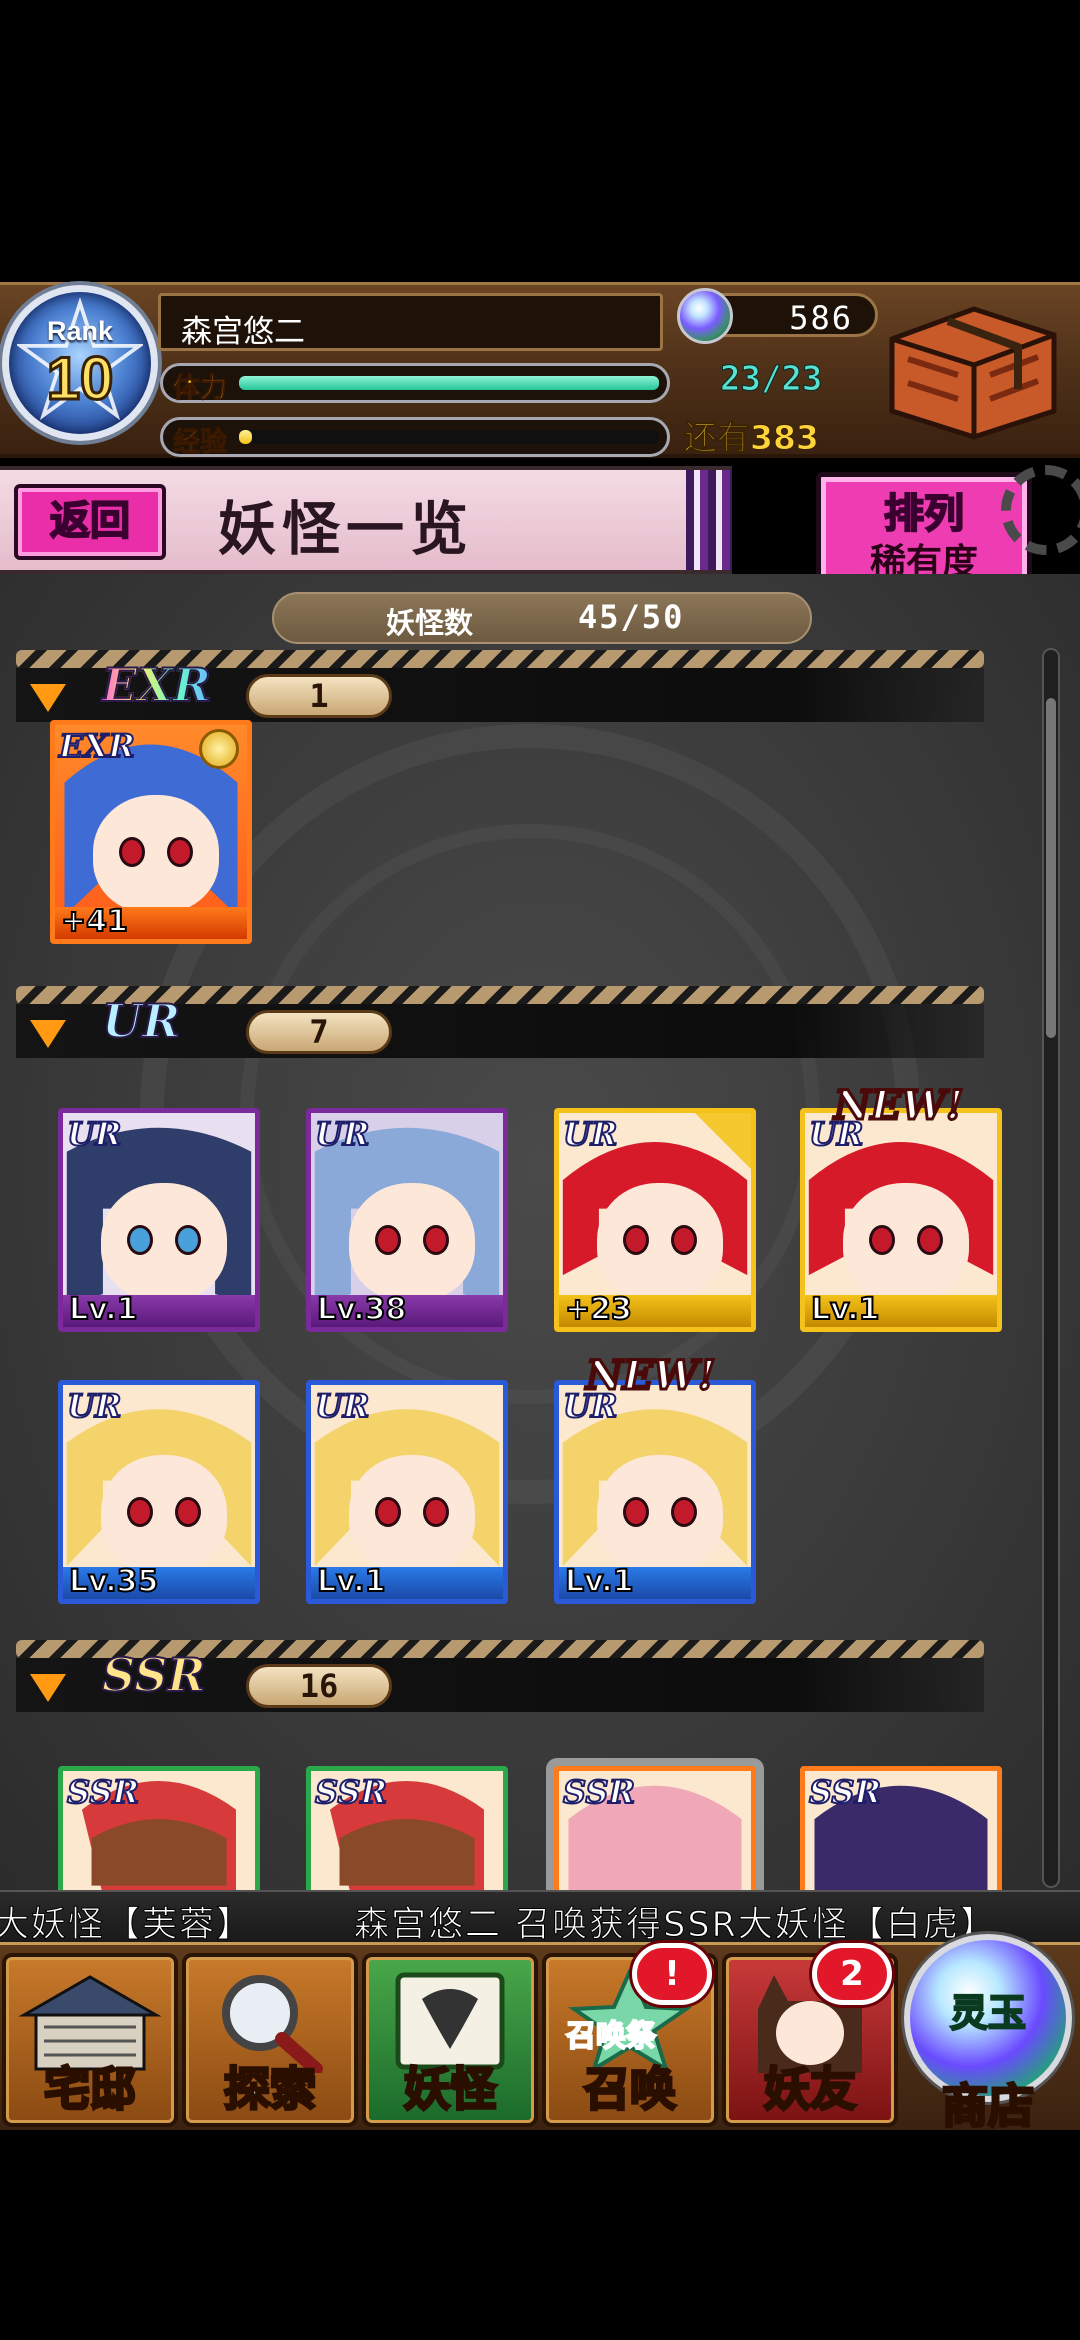  What do you see at coordinates (1051, 1268) in the screenshot?
I see `scrollbar` at bounding box center [1051, 1268].